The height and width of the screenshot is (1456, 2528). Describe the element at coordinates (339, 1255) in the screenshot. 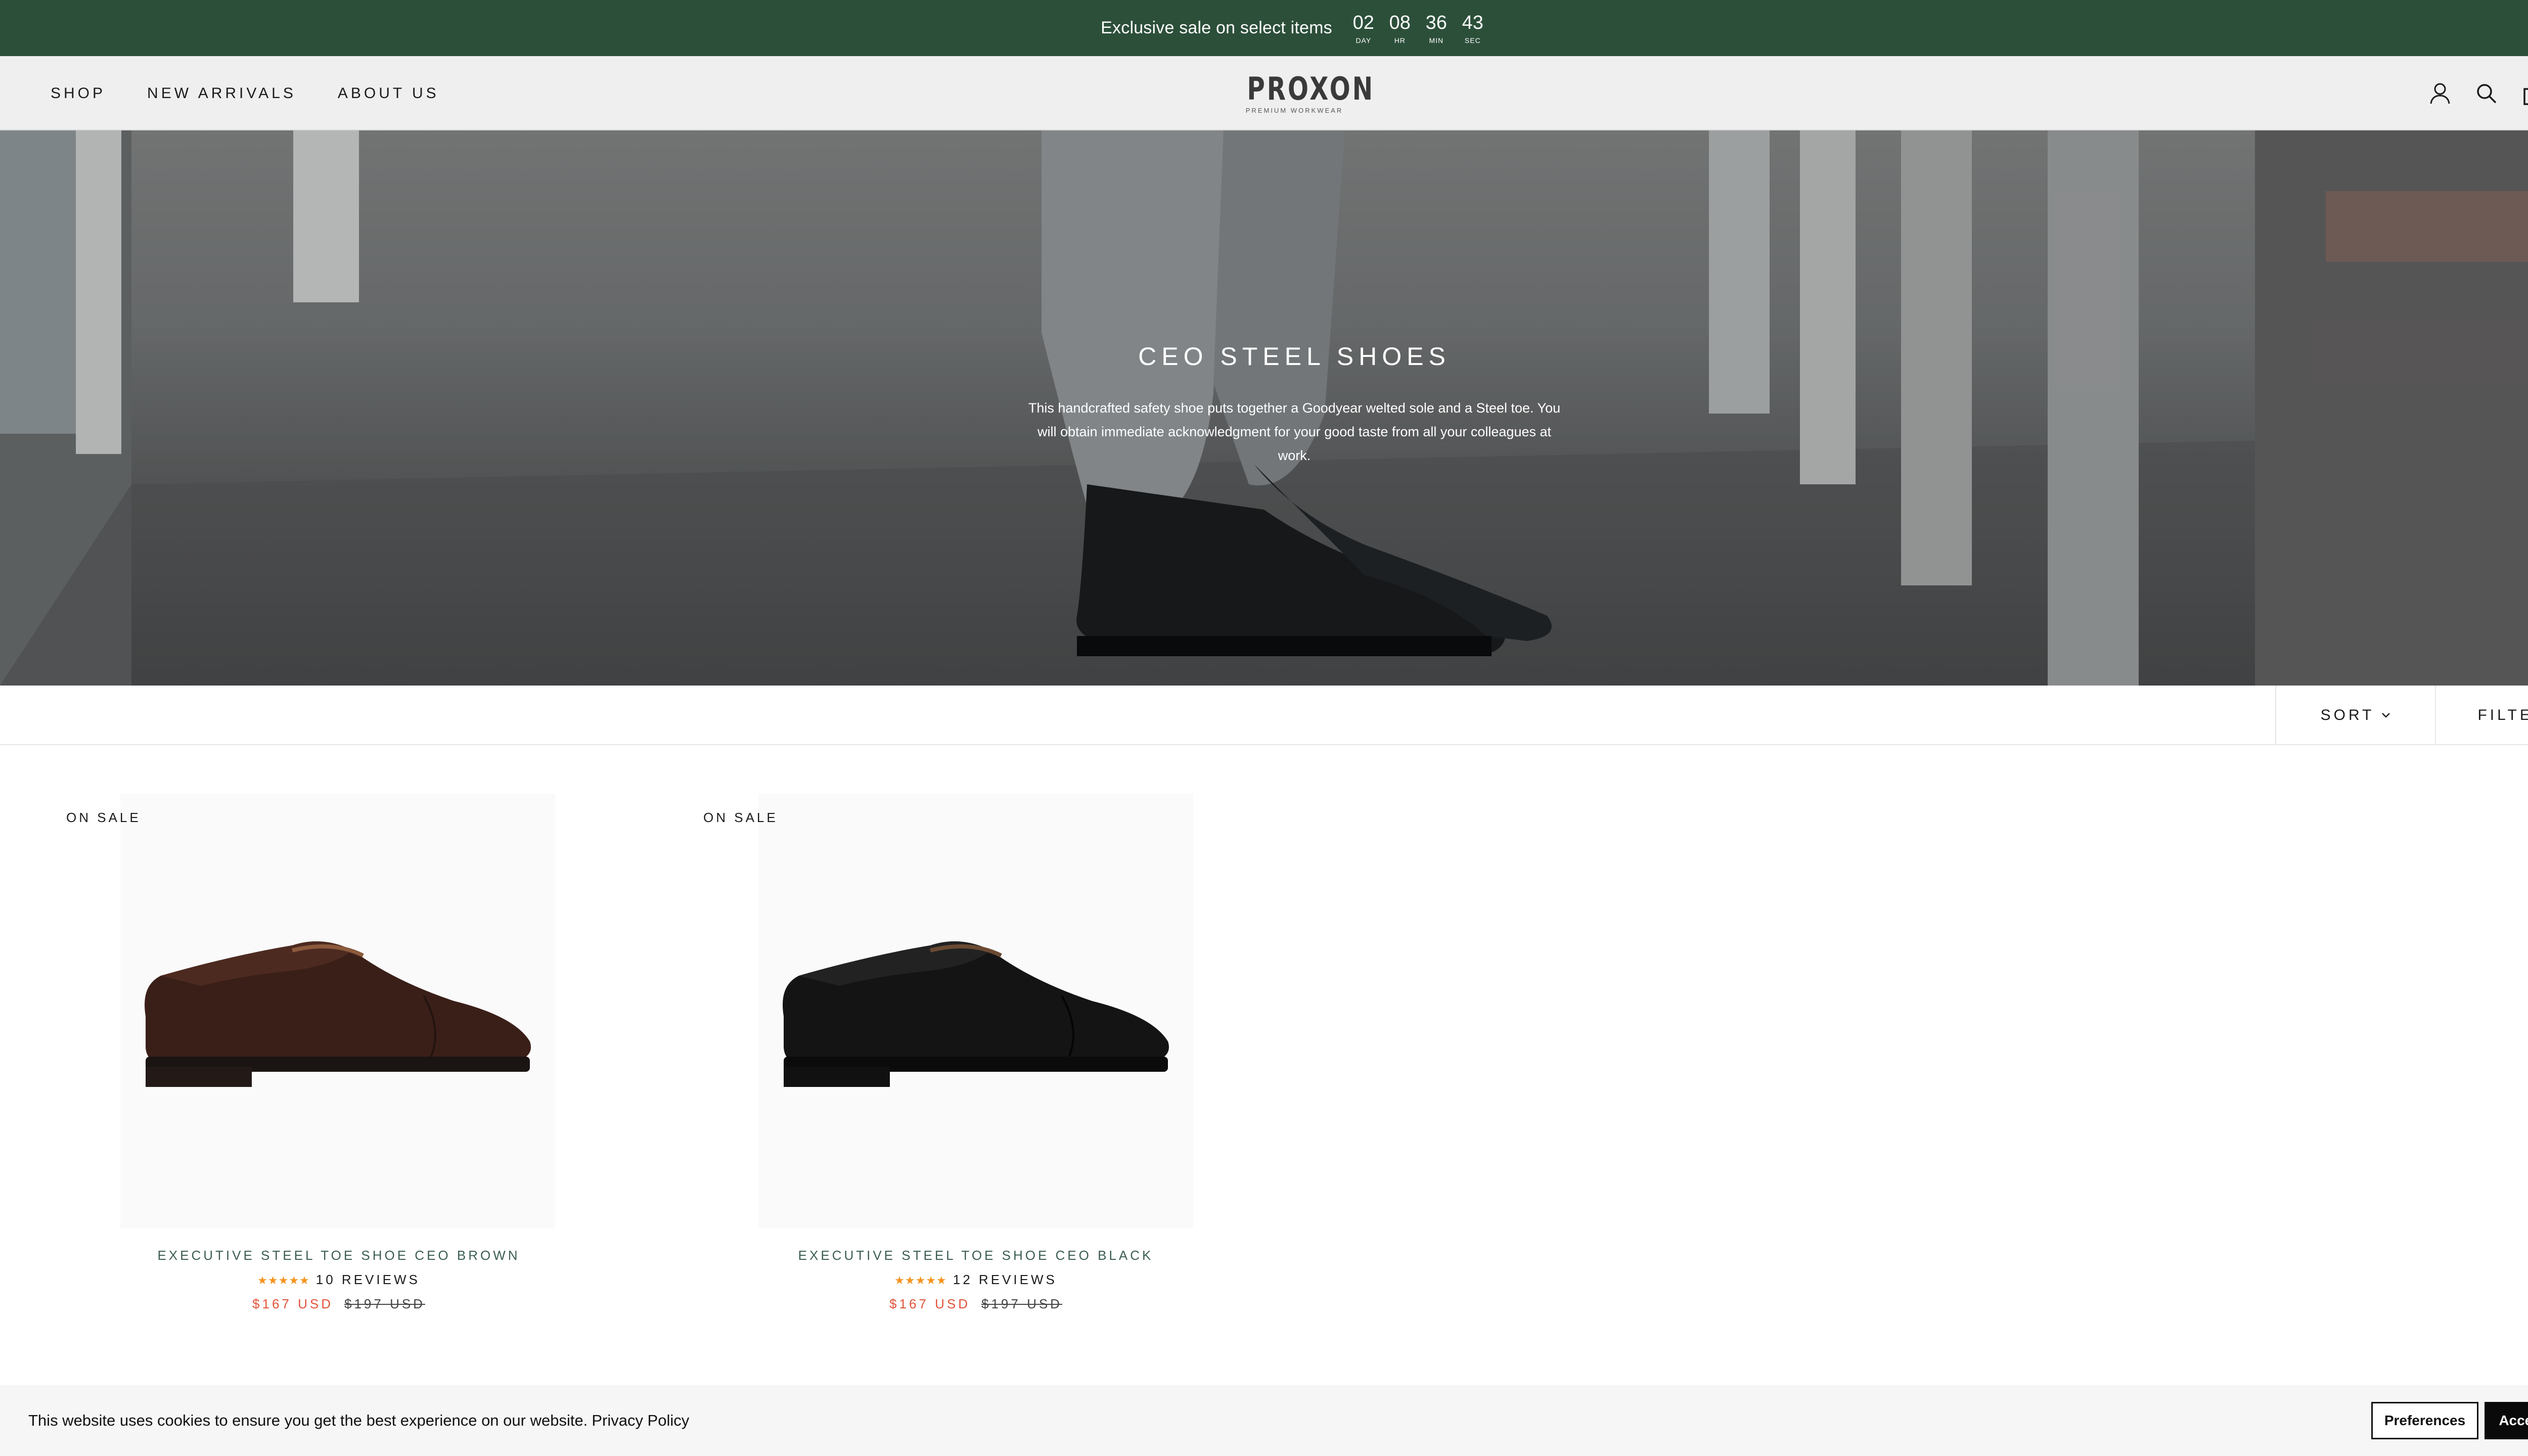

I see `product-title: EXECUTIVE STEEL TOE SHOE CEO BROWN` at that location.